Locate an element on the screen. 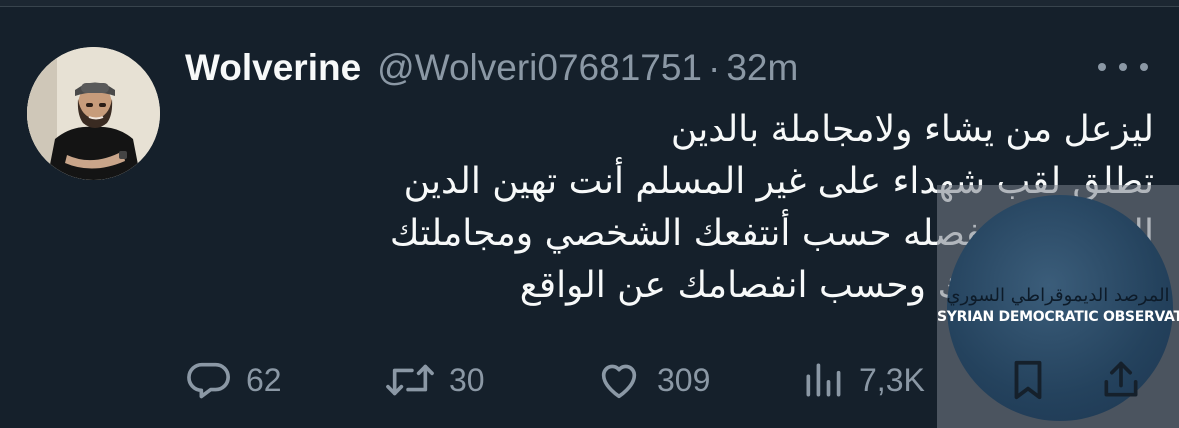 The width and height of the screenshot is (1179, 428). bookmark-button is located at coordinates (1028, 380).